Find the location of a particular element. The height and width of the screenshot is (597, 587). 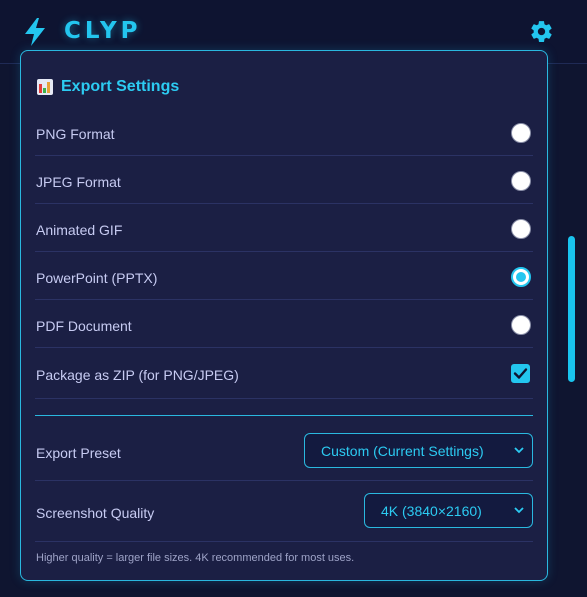

zip-label: Package as ZIP (for PNG/JPEG) is located at coordinates (137, 375).